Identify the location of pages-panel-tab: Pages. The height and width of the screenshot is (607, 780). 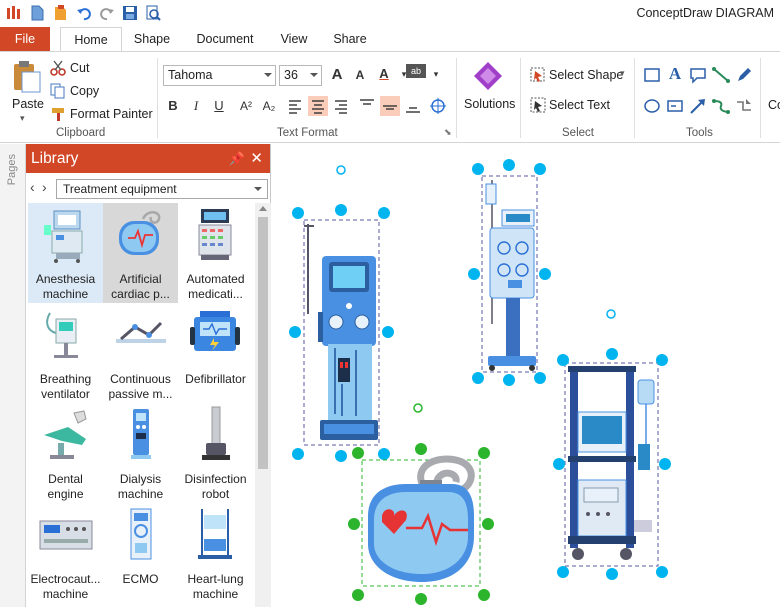
(13, 375).